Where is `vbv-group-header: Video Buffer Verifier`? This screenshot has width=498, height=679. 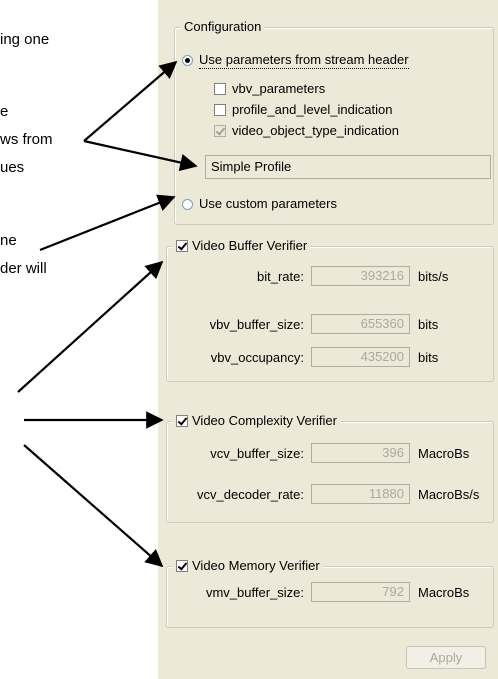
vbv-group-header: Video Buffer Verifier is located at coordinates (242, 246).